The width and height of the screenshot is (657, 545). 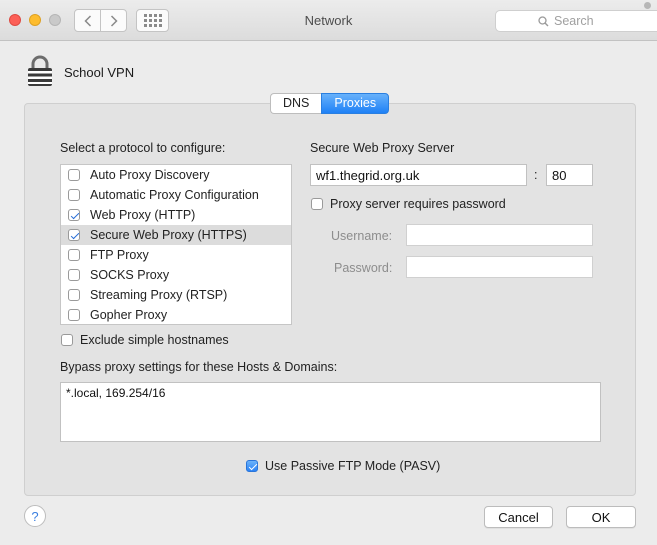 I want to click on protocol-item-auto-proxy-discovery: Auto Proxy Discovery, so click(x=176, y=175).